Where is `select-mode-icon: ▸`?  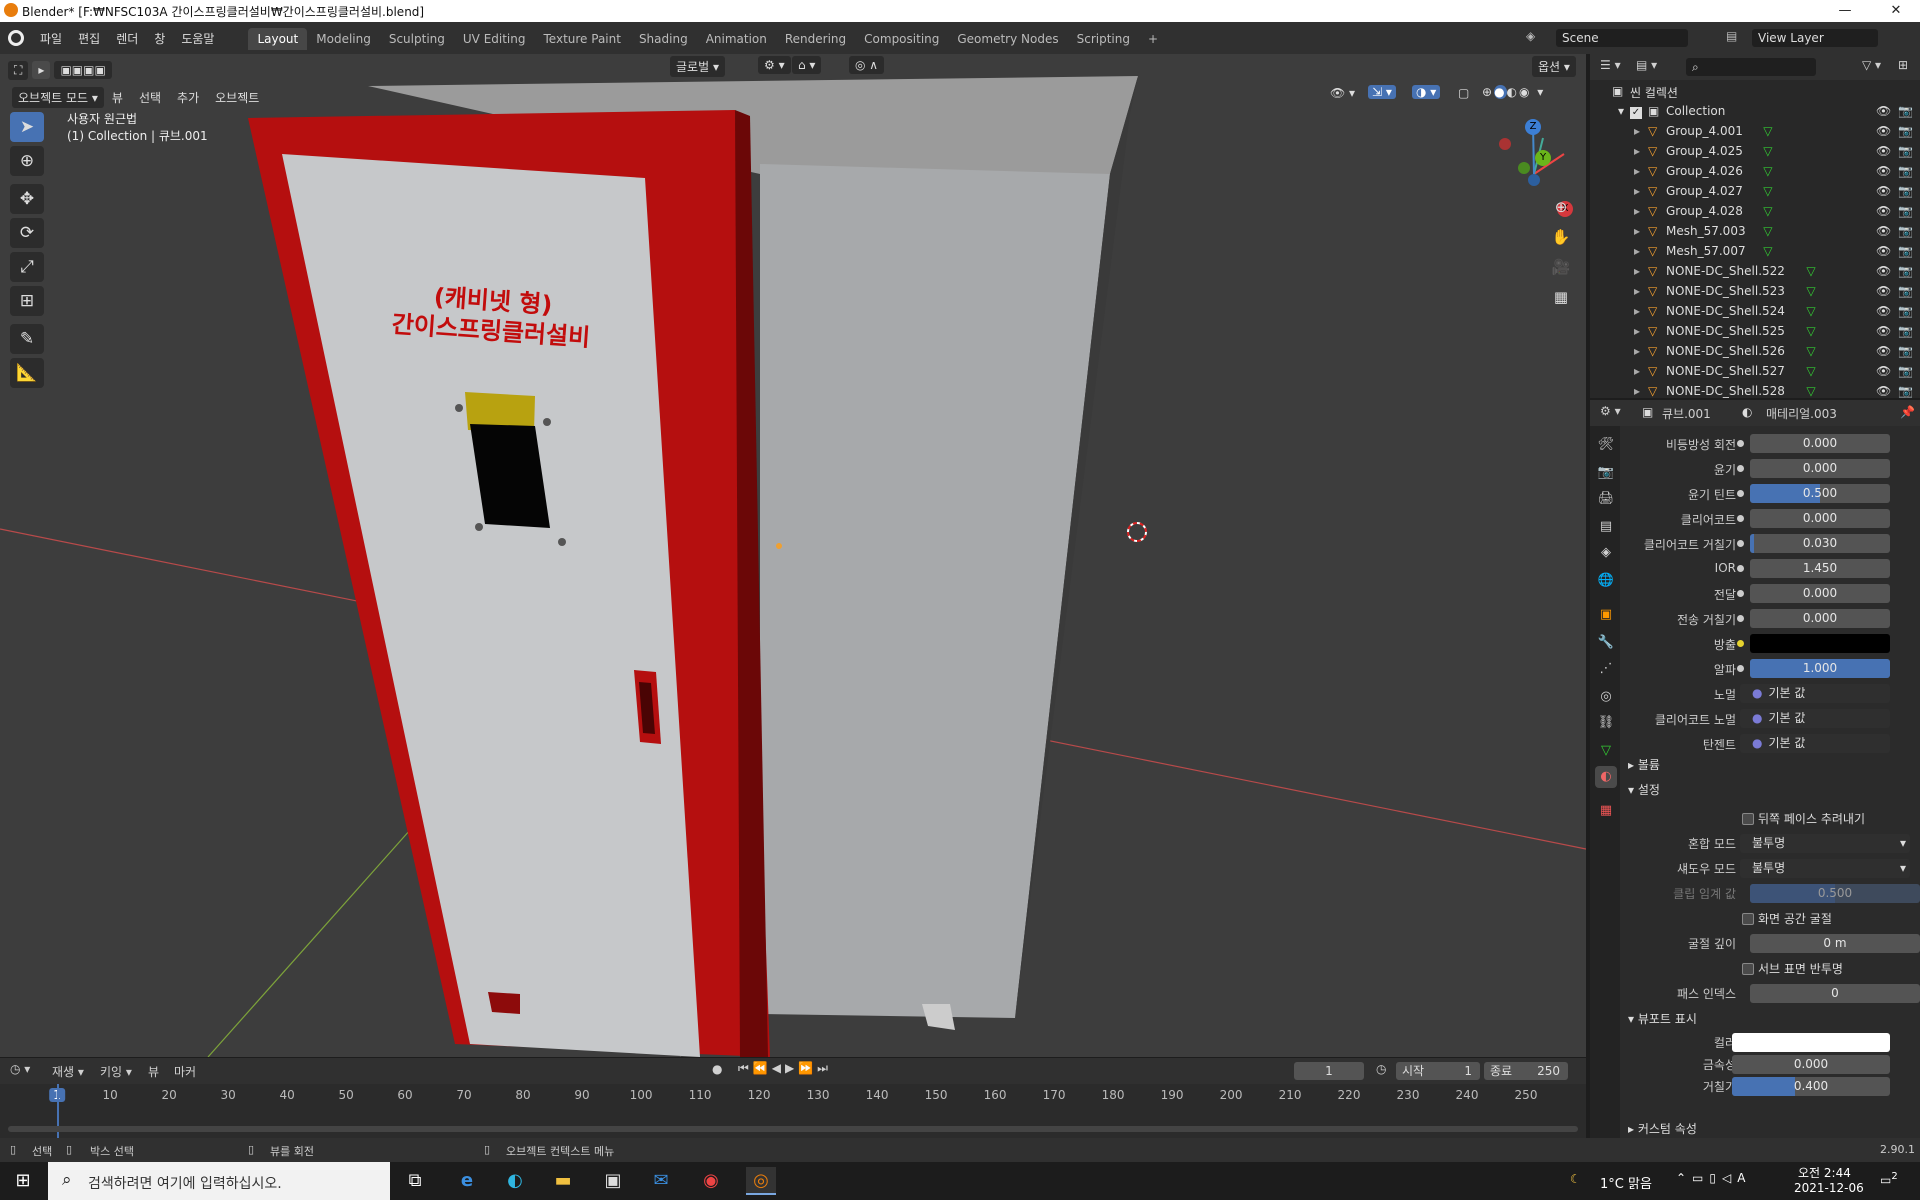
select-mode-icon: ▸ is located at coordinates (41, 70).